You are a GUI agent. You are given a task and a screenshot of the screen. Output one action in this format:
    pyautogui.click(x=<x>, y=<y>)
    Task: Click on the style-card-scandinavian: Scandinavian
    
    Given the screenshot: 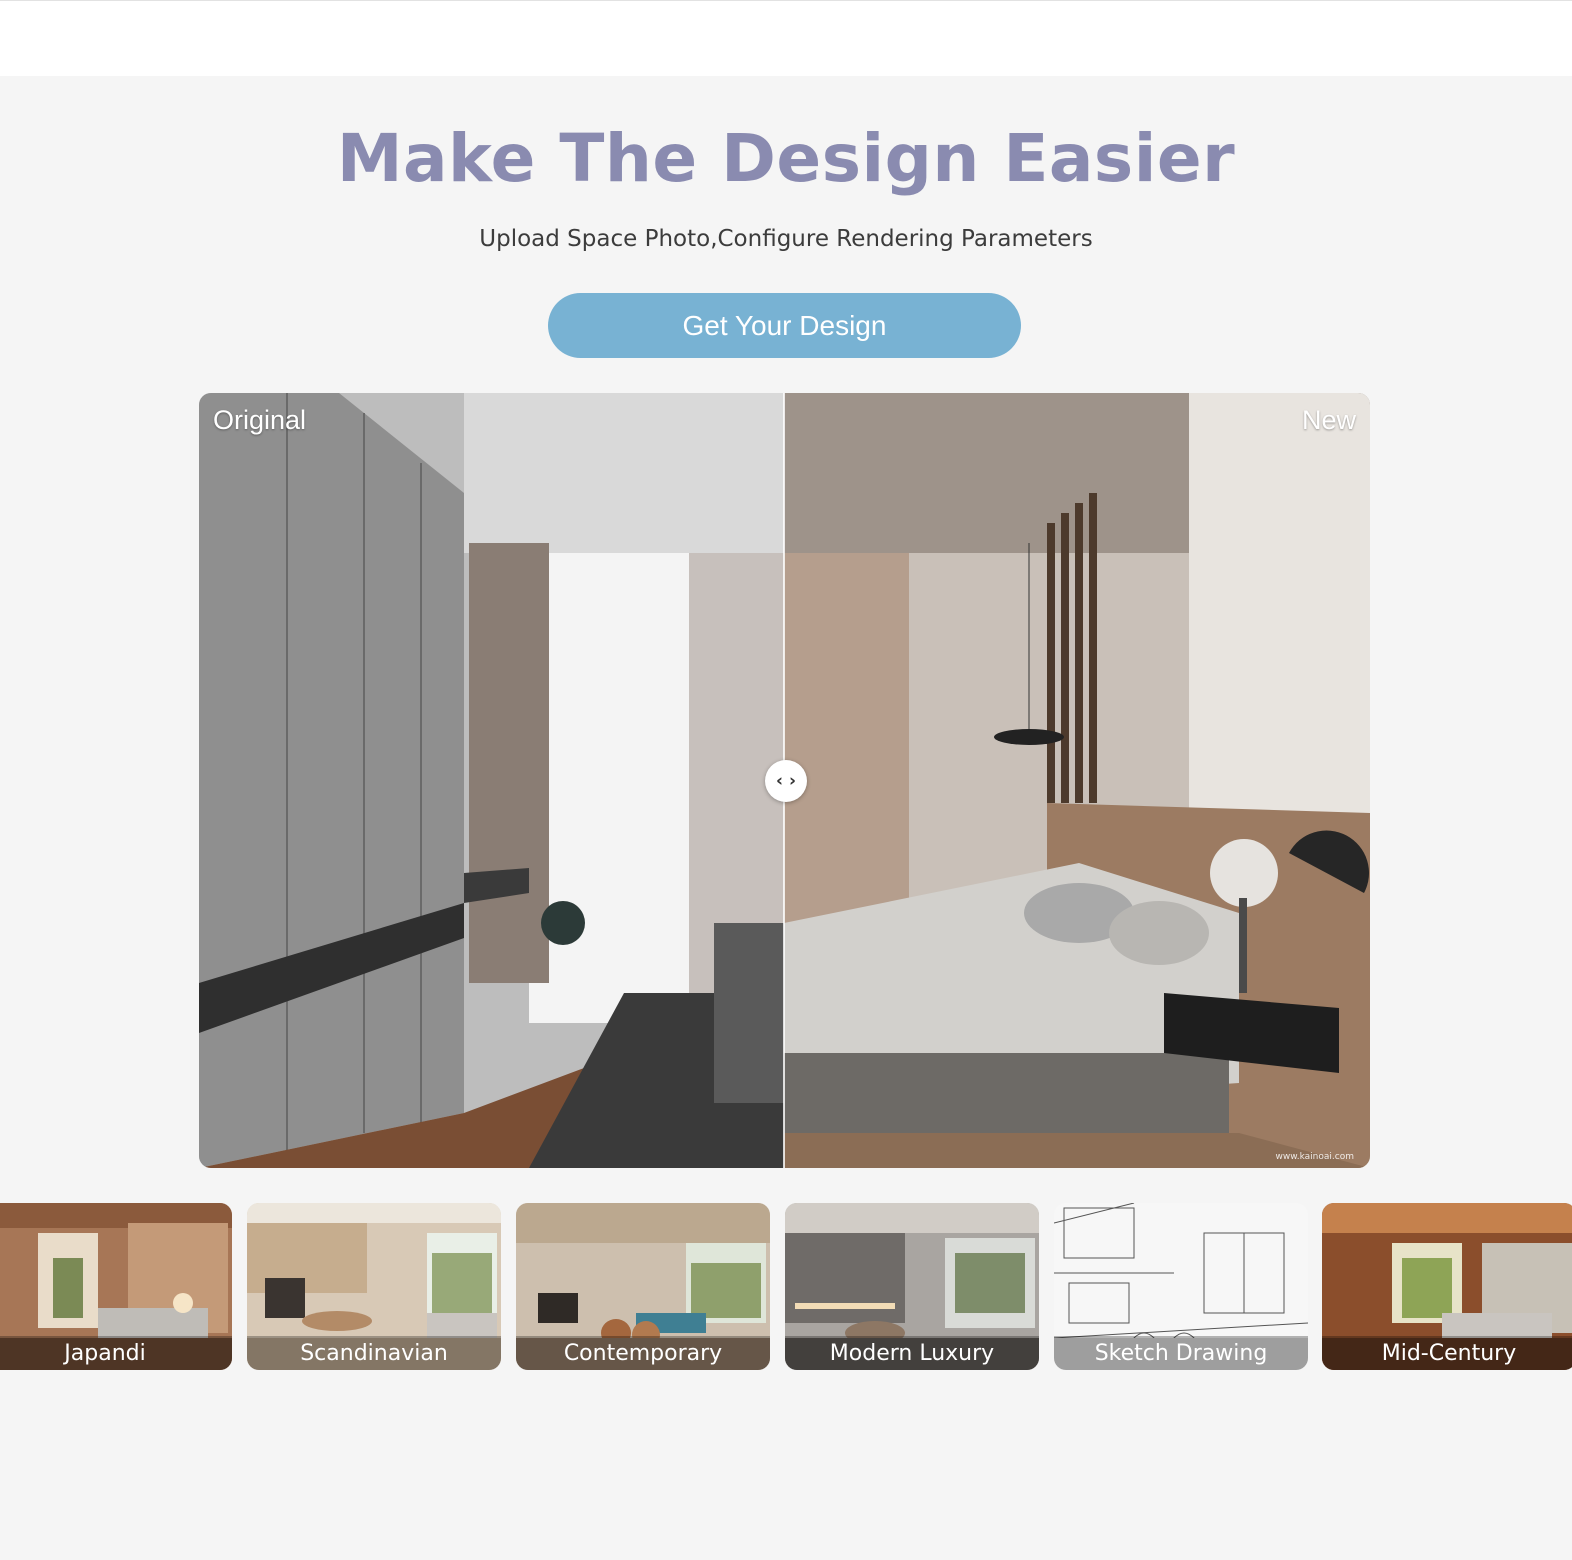 What is the action you would take?
    pyautogui.click(x=374, y=1286)
    